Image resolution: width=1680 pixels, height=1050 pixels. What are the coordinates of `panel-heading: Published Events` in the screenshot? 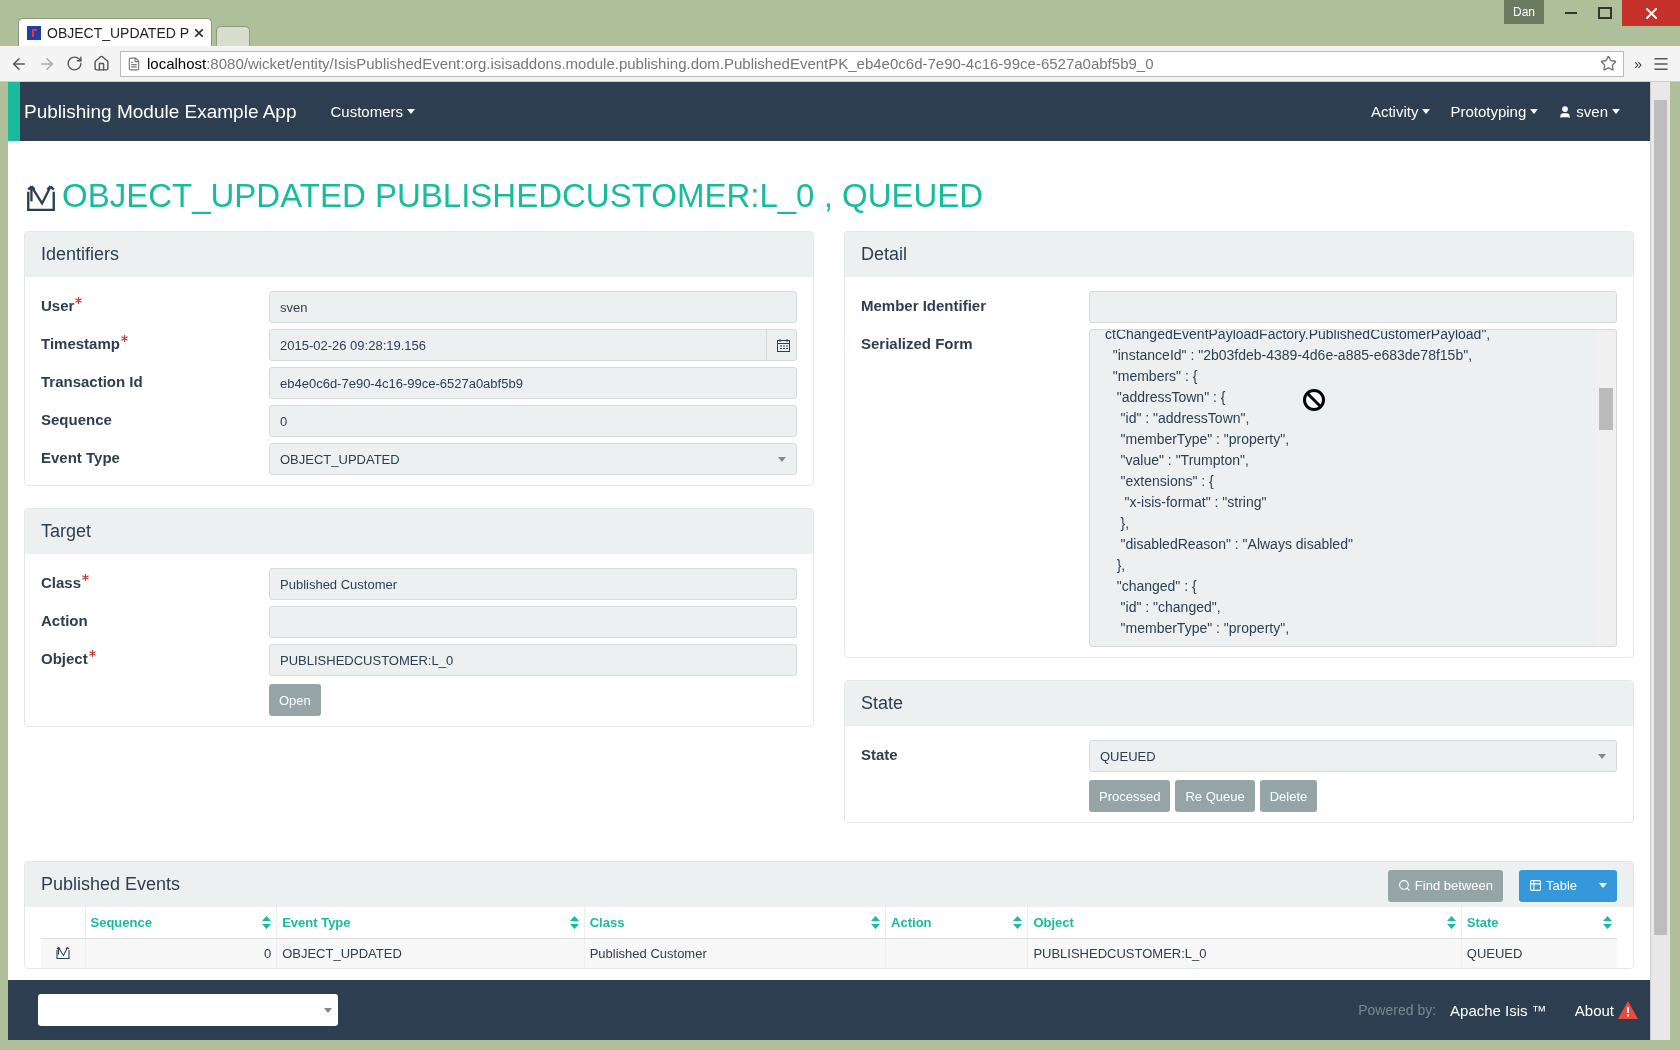 It's located at (111, 884).